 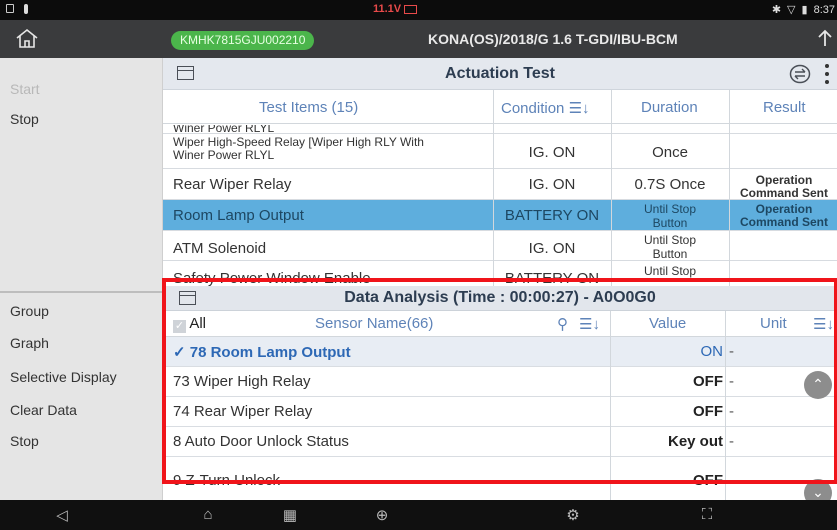 I want to click on search-icon: ⚲, so click(x=562, y=324).